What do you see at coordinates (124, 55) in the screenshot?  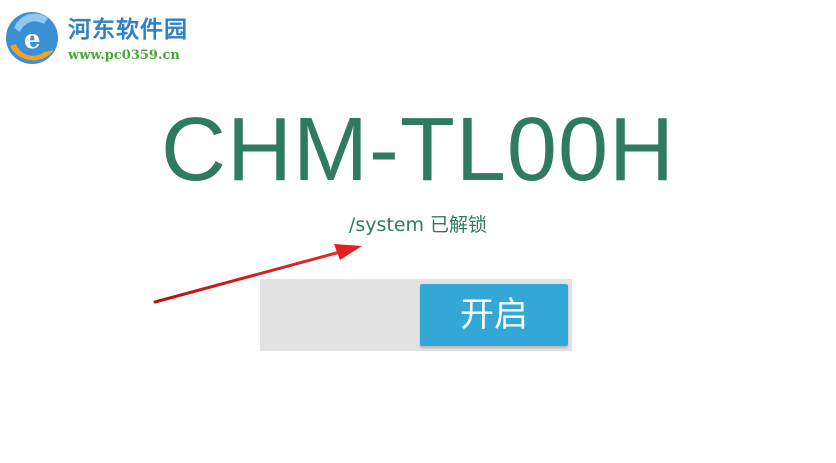 I see `watermark-url: www.pc0359.cn` at bounding box center [124, 55].